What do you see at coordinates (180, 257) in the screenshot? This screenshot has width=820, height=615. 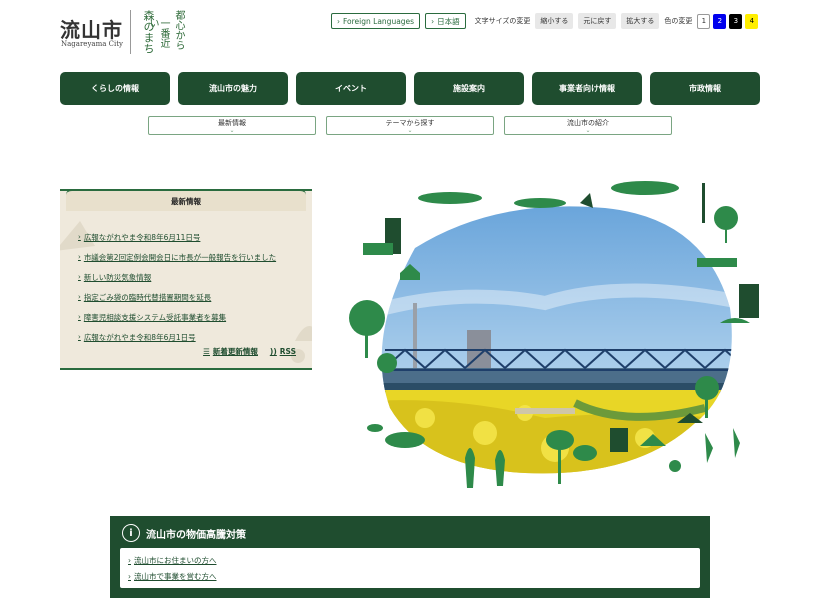 I see `news-item-label: 市議会第2回定例会開会日に市長が一般報告を行いました` at bounding box center [180, 257].